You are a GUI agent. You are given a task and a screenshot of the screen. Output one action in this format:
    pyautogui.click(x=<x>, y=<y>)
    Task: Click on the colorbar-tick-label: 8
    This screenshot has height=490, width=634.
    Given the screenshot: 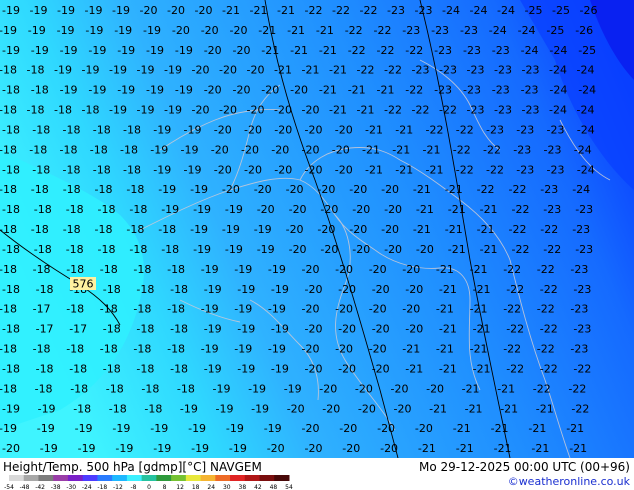 What is the action you would take?
    pyautogui.click(x=165, y=487)
    